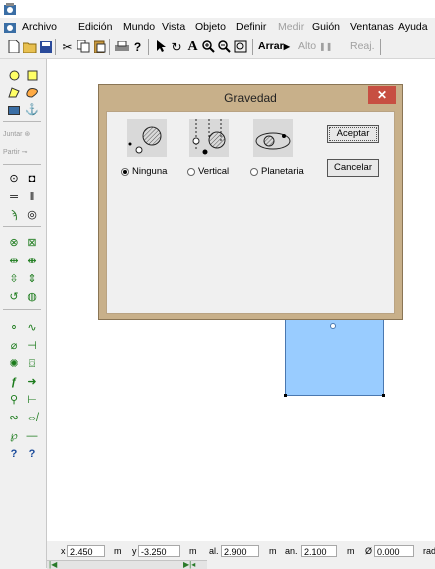 The image size is (435, 569). I want to click on radio-ninguna: Ninguna, so click(144, 171).